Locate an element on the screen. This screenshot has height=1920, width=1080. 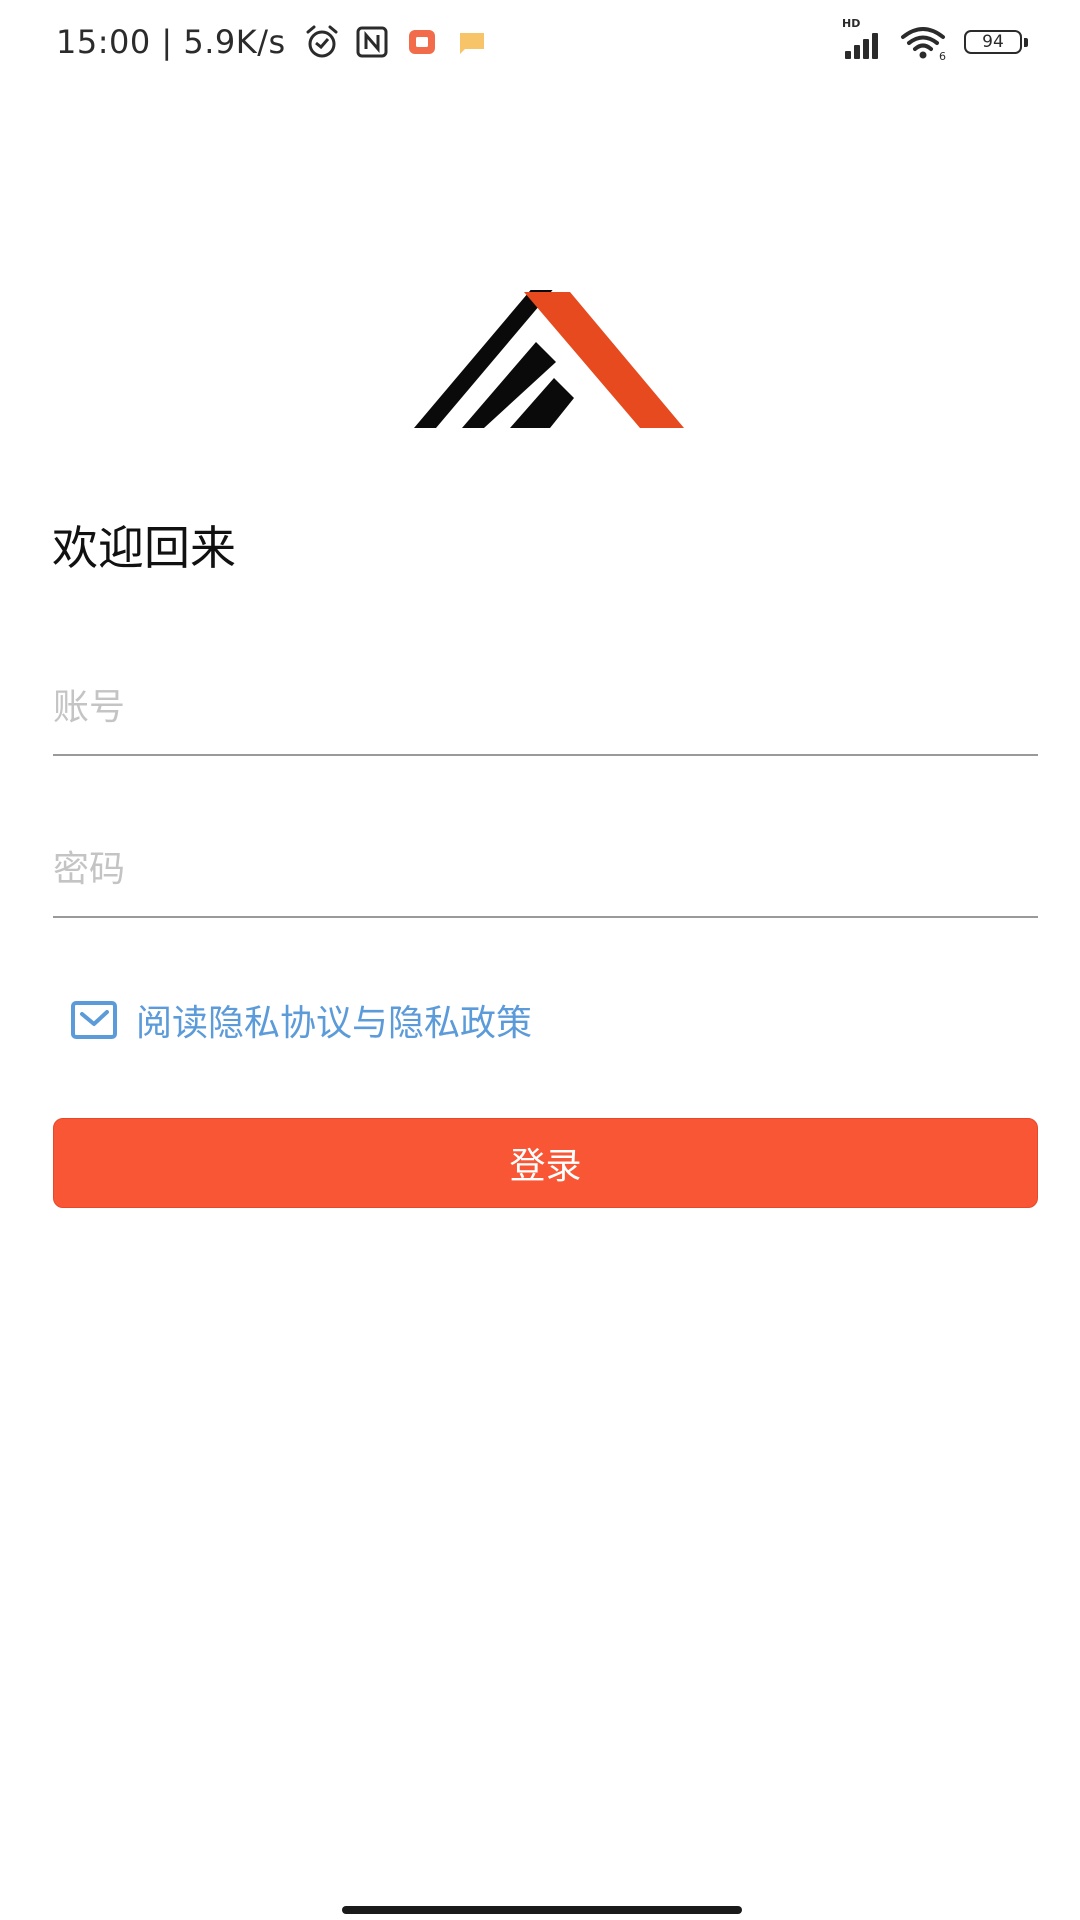
alarm-icon is located at coordinates (322, 42).